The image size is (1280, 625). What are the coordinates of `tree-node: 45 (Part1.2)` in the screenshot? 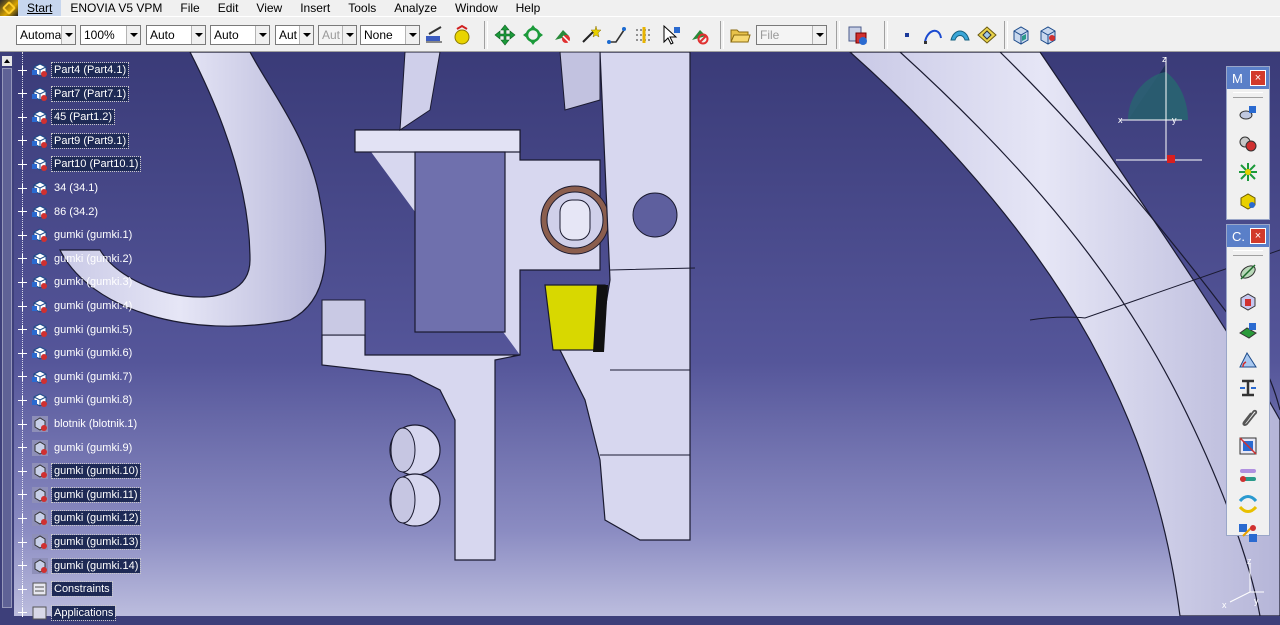 It's located at (67, 117).